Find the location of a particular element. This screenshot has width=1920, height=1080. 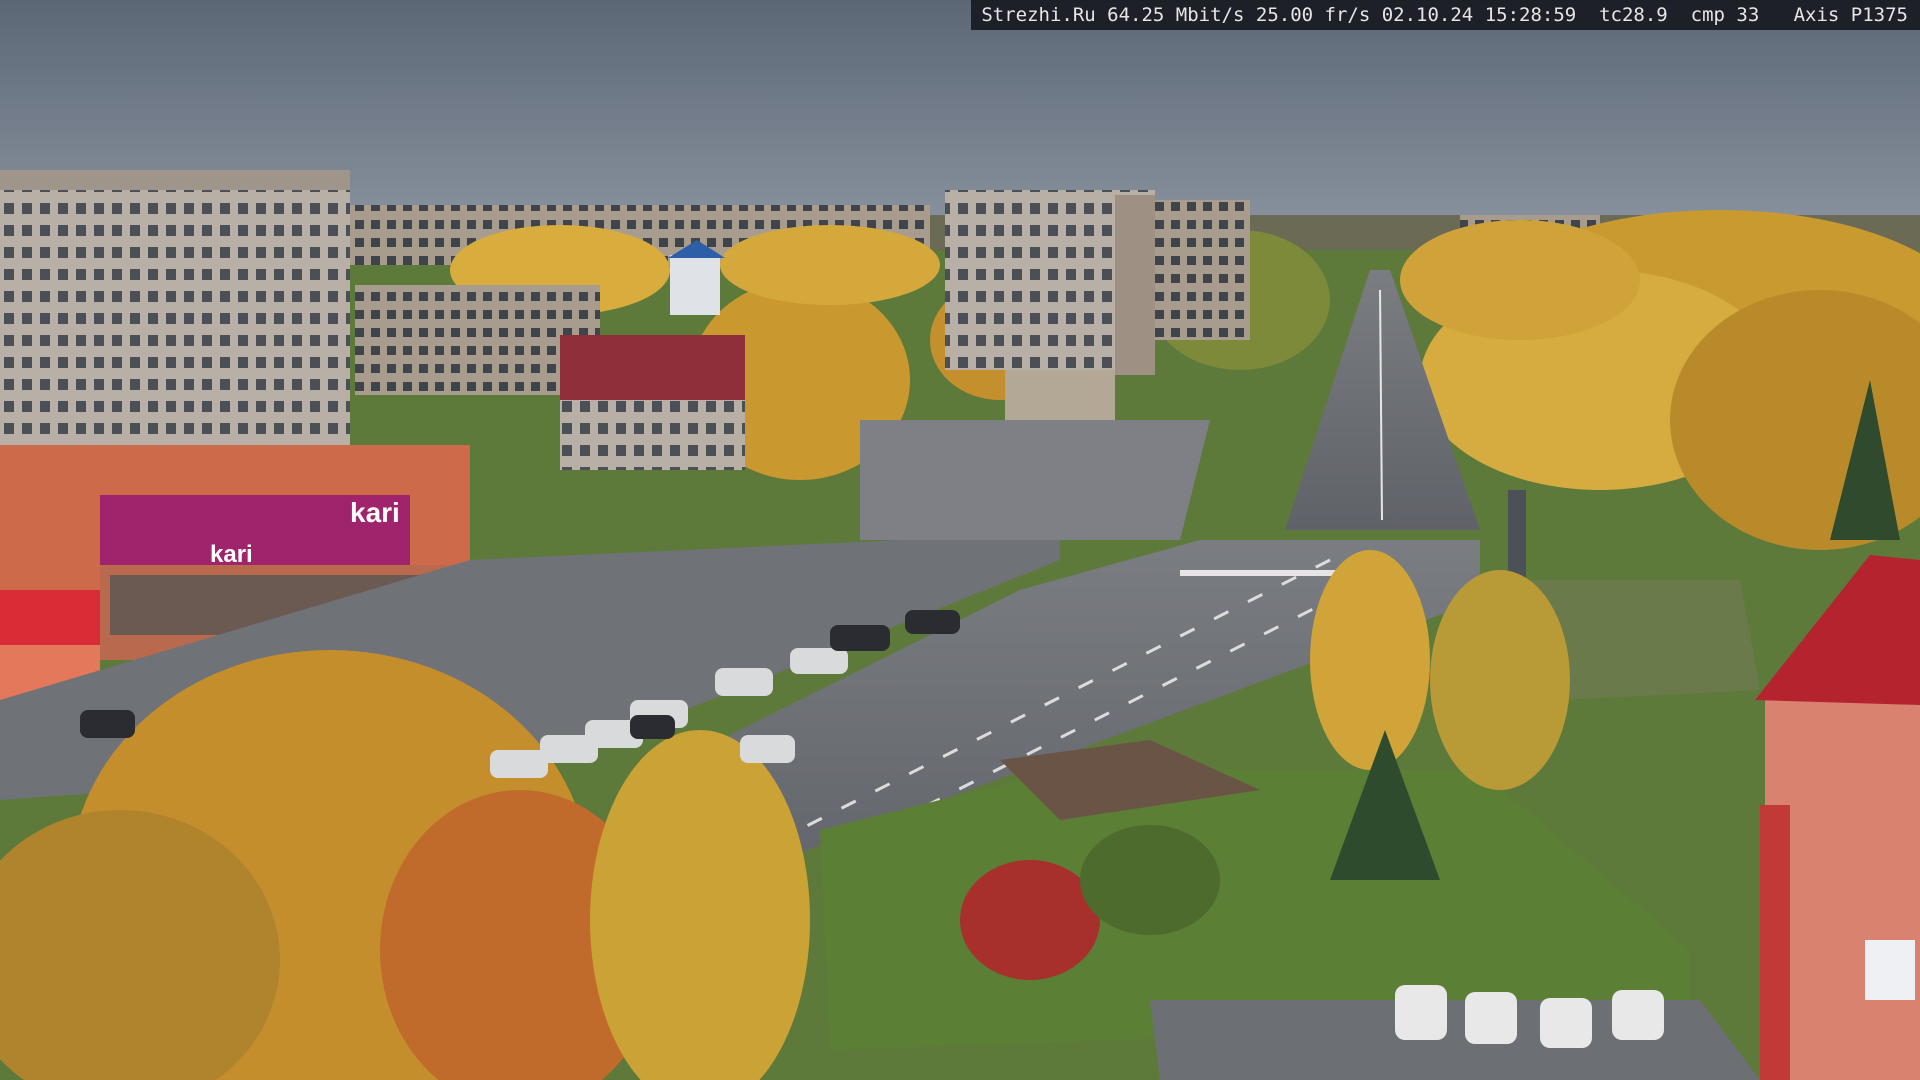

overlay-site: Strezhi.Ru is located at coordinates (1038, 15).